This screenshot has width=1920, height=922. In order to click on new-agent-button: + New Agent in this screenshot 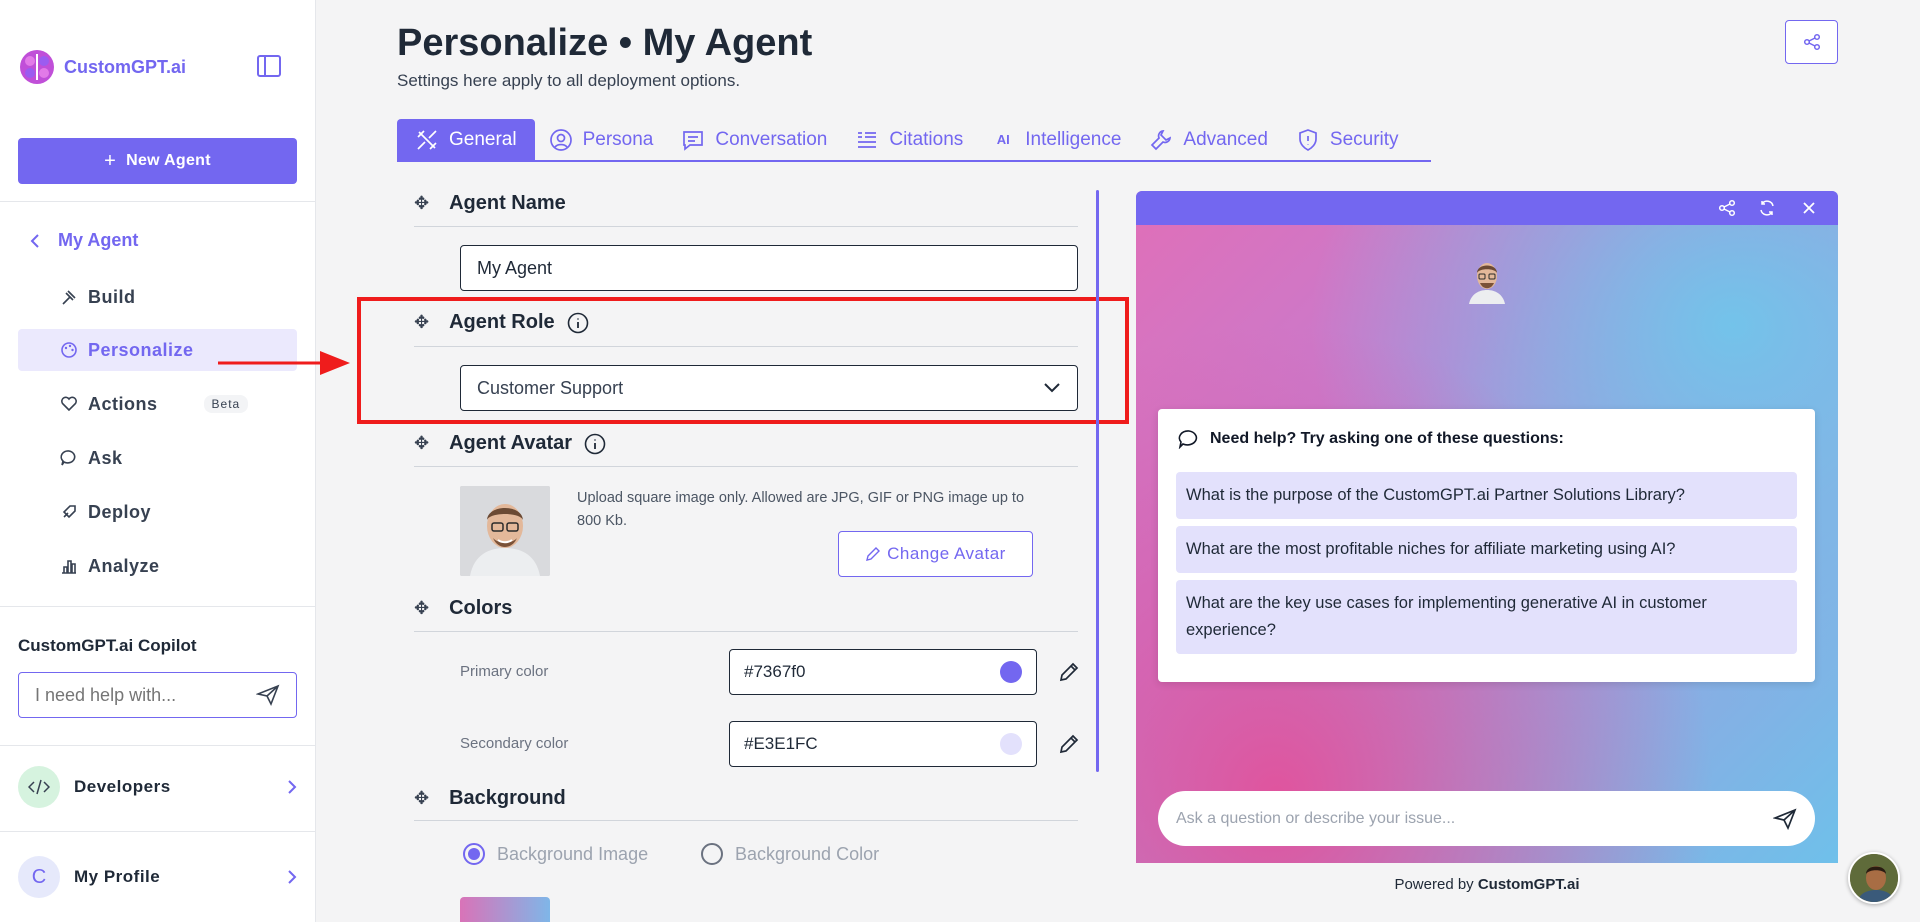, I will do `click(157, 161)`.